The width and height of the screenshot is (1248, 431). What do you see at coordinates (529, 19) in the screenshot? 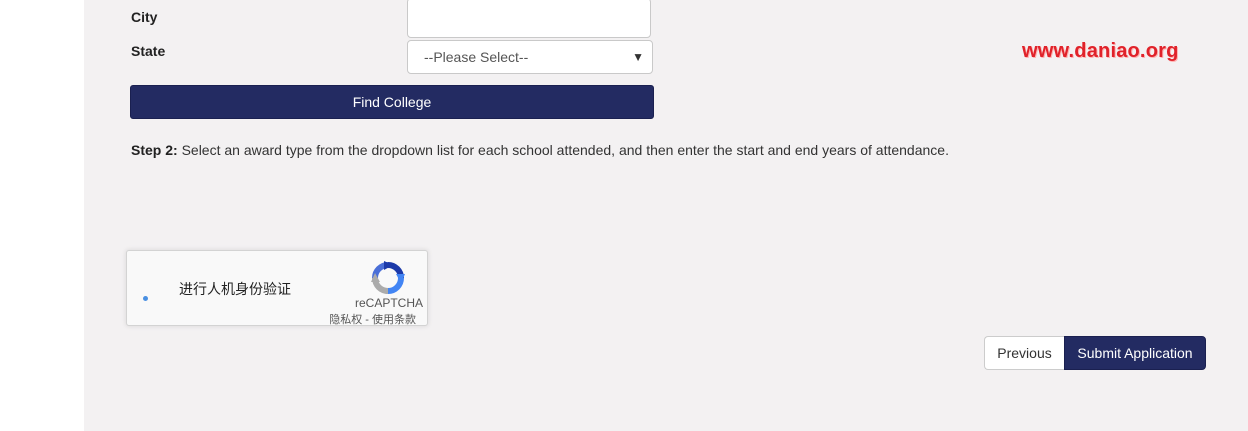
I see `city-input` at bounding box center [529, 19].